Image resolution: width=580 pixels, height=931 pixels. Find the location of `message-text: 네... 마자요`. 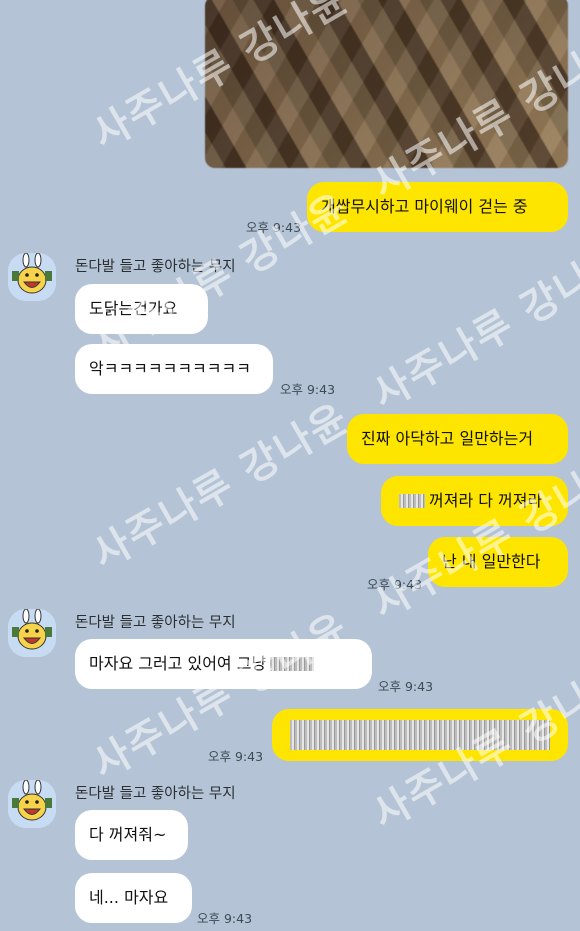

message-text: 네... 마자요 is located at coordinates (129, 897).